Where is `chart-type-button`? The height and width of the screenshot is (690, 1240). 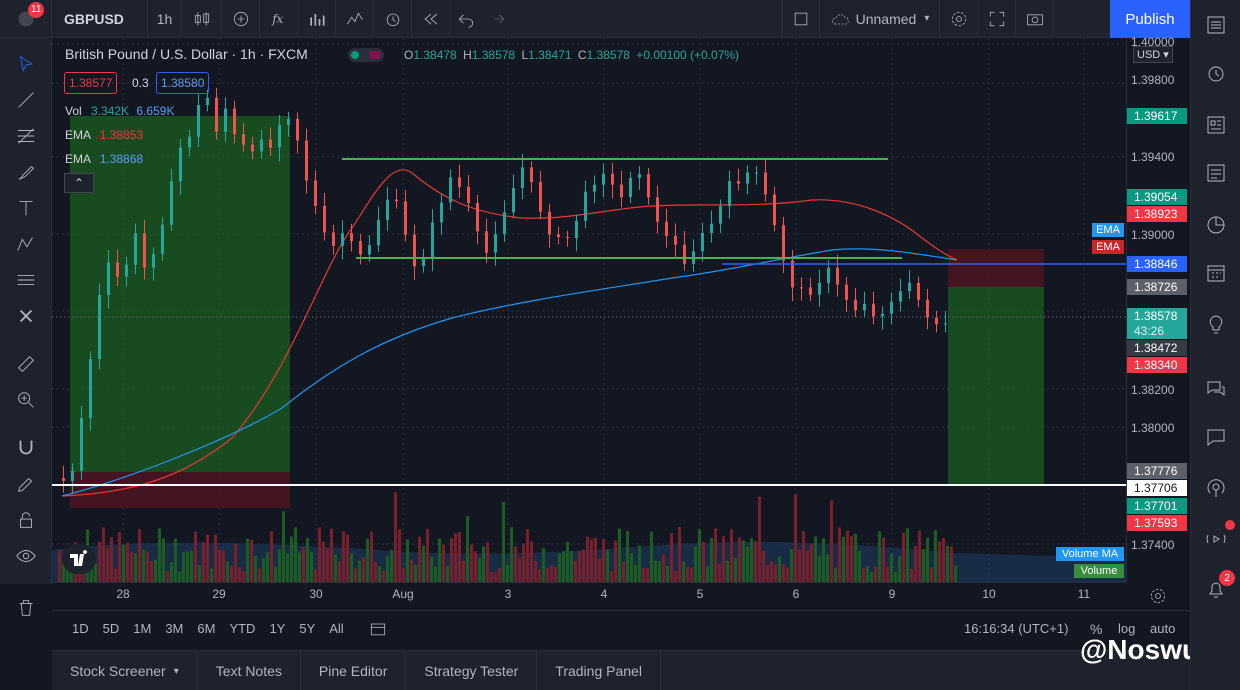
chart-type-button is located at coordinates (202, 19).